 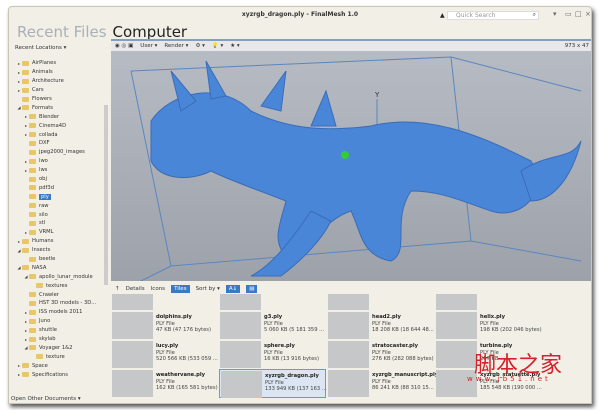 I want to click on tiles-view-button: Tiles, so click(x=180, y=288).